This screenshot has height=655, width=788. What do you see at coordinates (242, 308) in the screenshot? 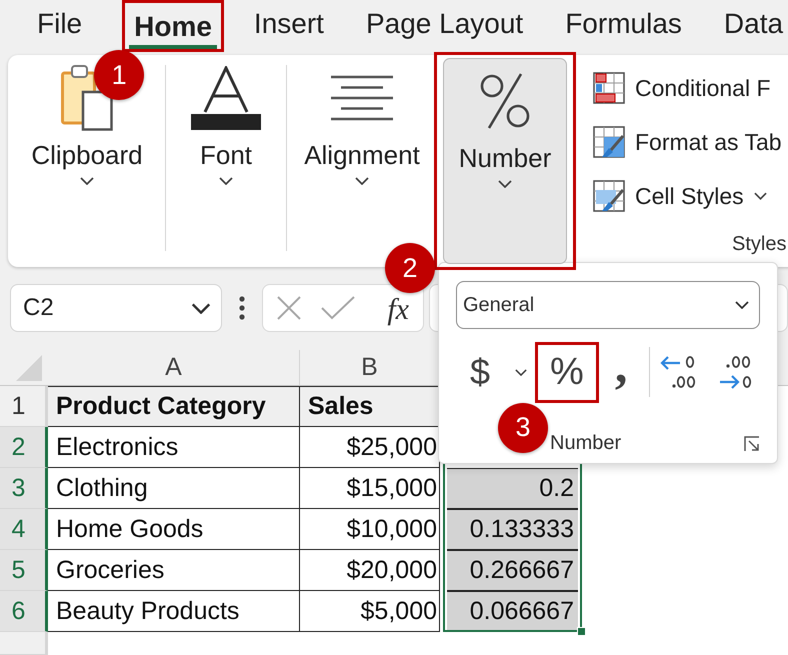
I see `more-dots-icon` at bounding box center [242, 308].